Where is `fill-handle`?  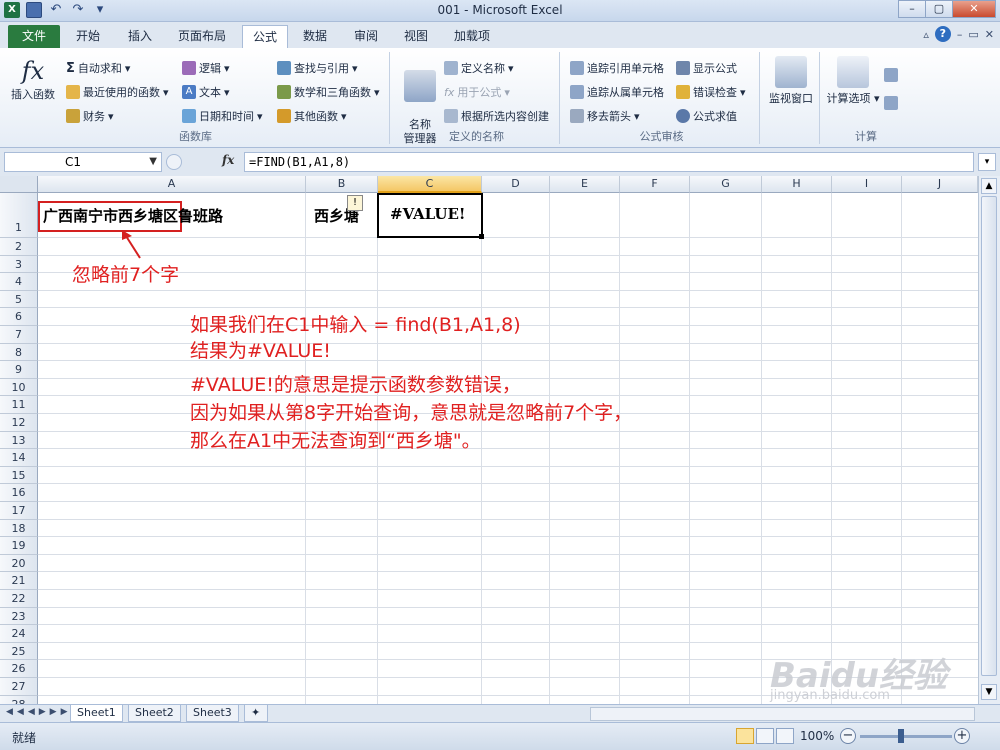
fill-handle is located at coordinates (481, 236).